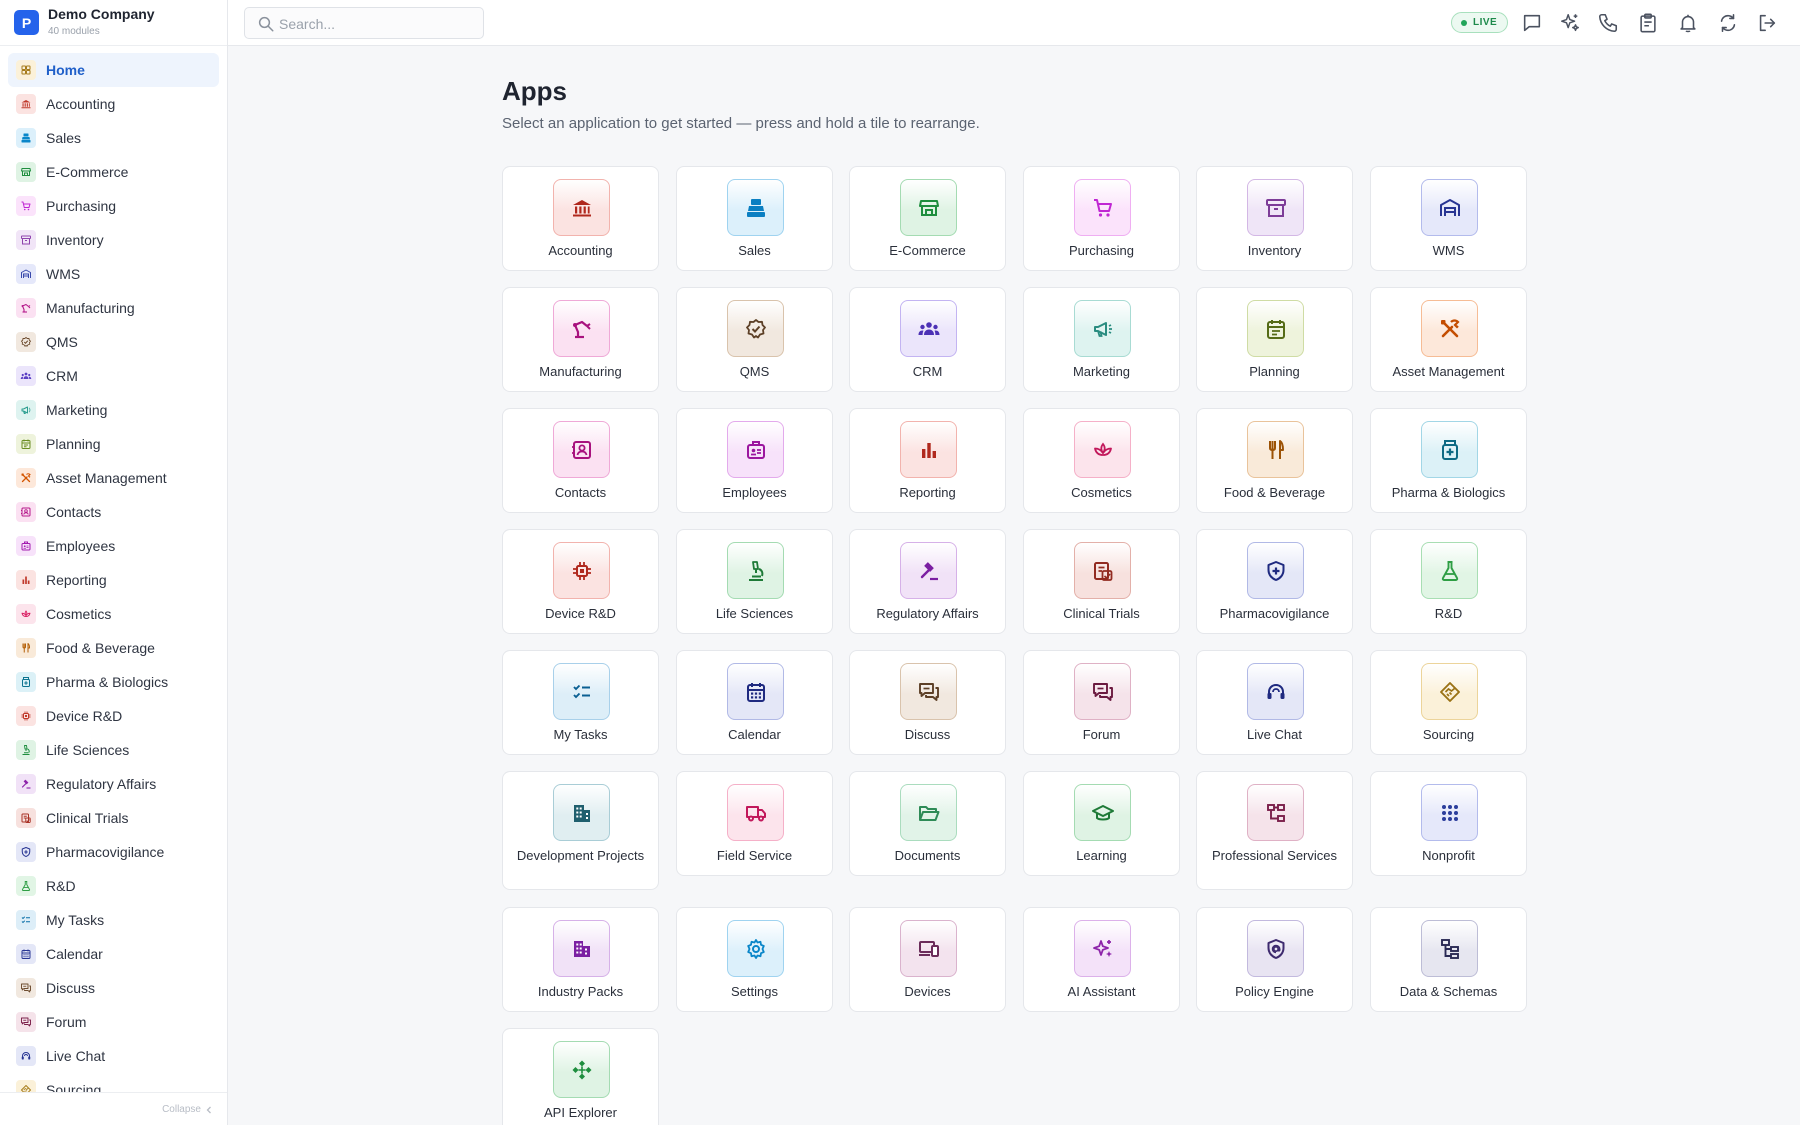  Describe the element at coordinates (754, 250) in the screenshot. I see `app-tile-label: Sales` at that location.